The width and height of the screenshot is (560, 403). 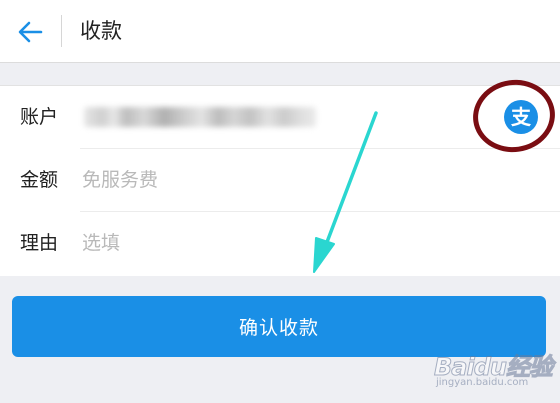 I want to click on alipay-glyph: 支, so click(x=521, y=117).